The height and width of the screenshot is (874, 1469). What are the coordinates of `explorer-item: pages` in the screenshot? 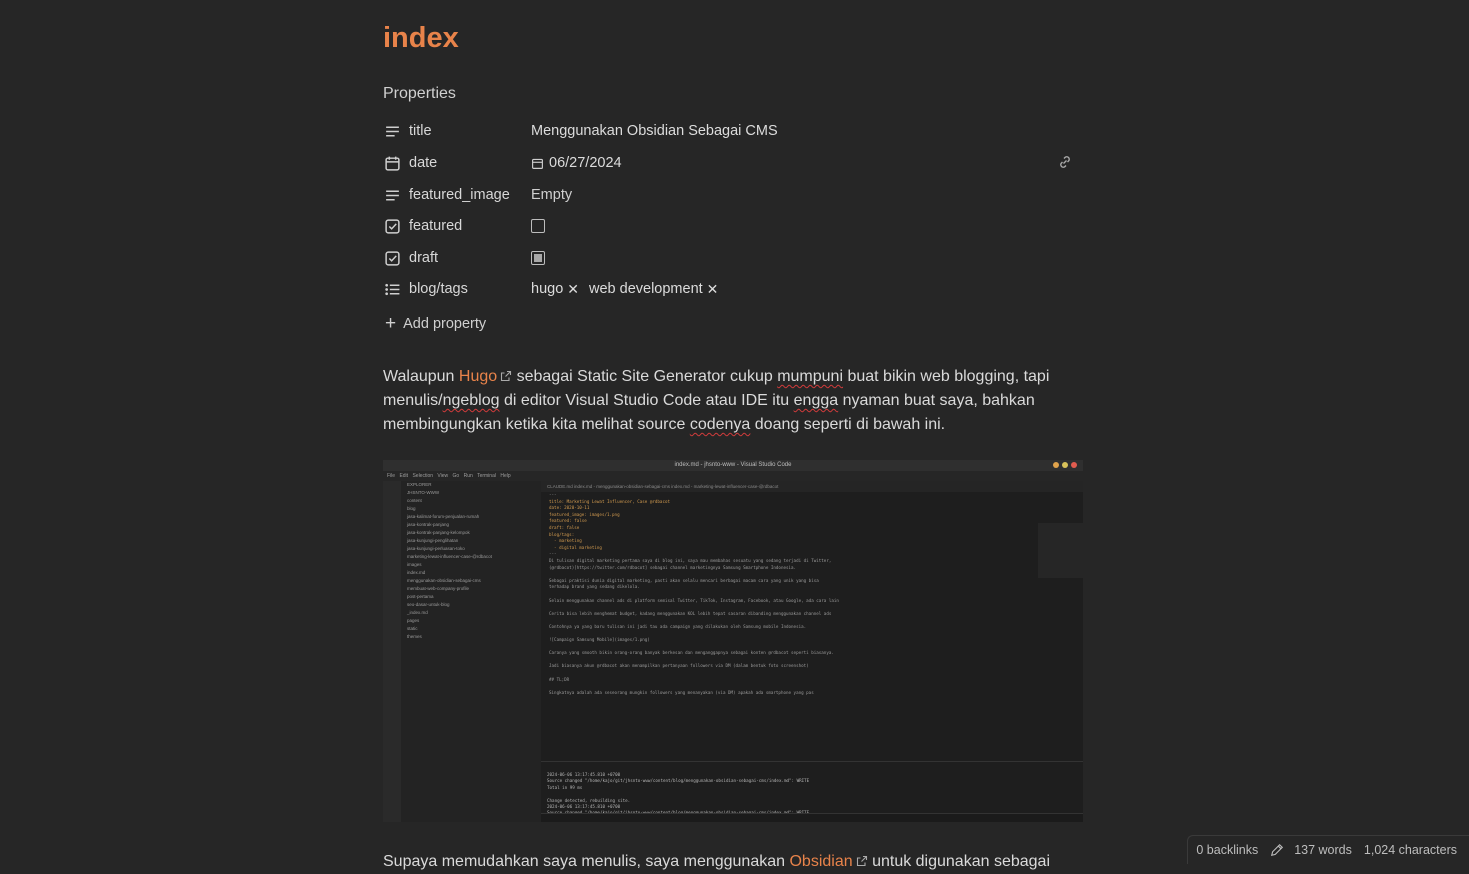 It's located at (413, 620).